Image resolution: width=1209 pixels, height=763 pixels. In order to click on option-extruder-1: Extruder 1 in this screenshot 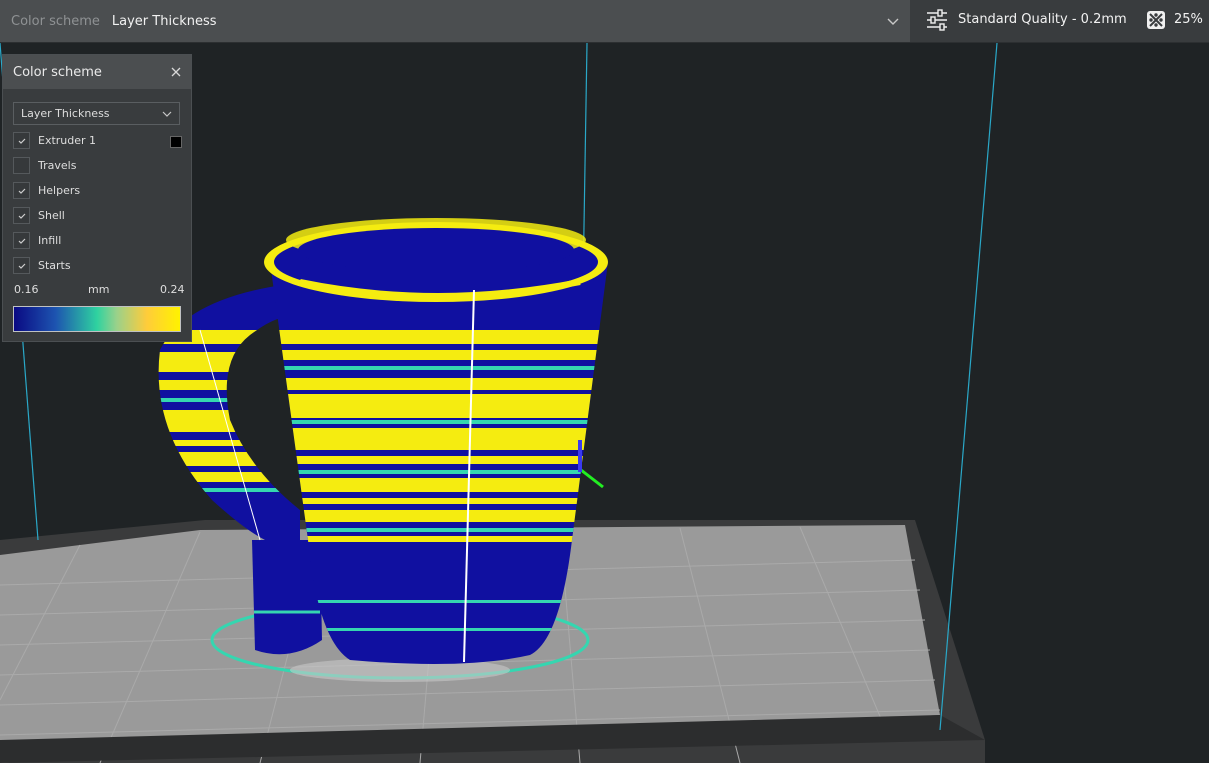, I will do `click(98, 141)`.